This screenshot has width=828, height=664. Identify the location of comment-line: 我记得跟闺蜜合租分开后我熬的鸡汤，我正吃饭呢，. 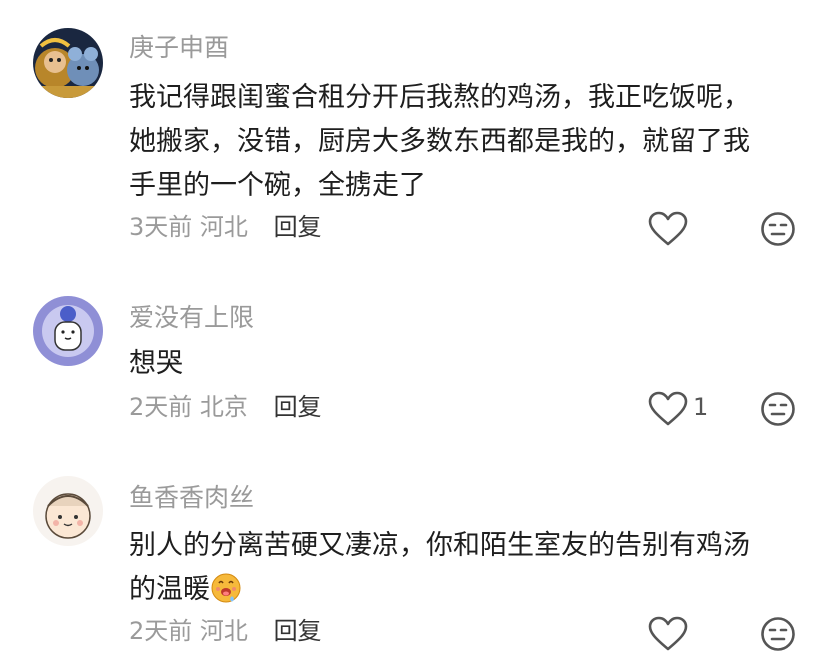
(439, 97).